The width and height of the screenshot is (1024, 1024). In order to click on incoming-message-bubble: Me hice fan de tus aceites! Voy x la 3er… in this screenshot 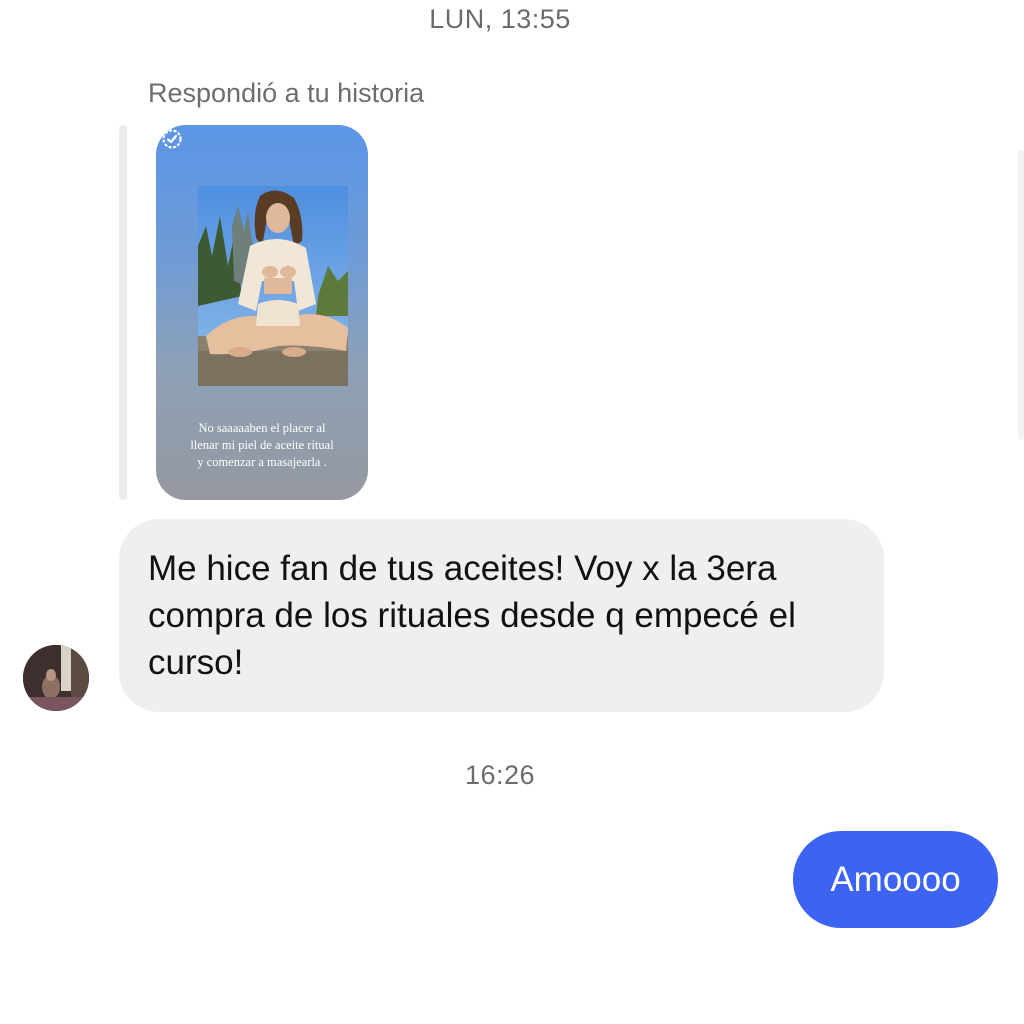, I will do `click(501, 615)`.